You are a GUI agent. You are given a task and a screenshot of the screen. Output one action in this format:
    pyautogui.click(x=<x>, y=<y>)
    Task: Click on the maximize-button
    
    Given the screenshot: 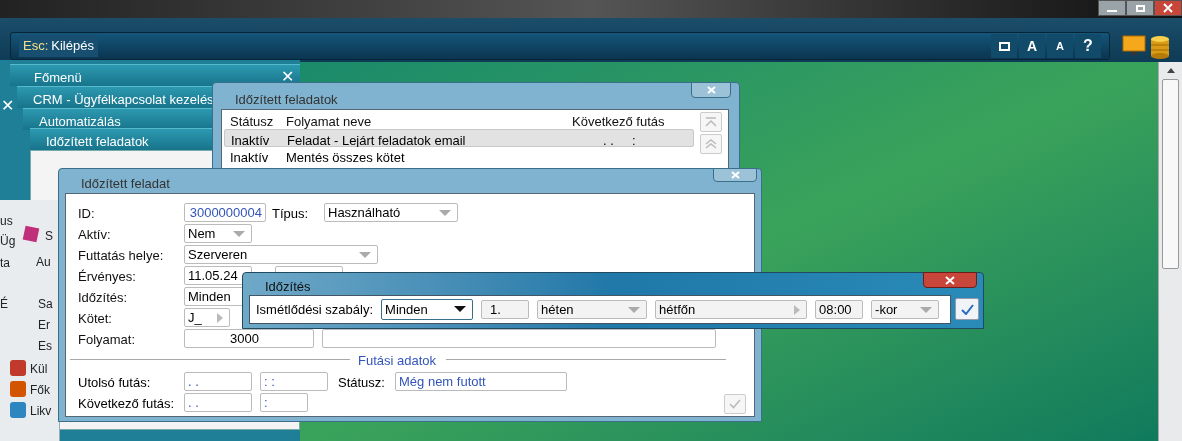 What is the action you would take?
    pyautogui.click(x=1140, y=8)
    